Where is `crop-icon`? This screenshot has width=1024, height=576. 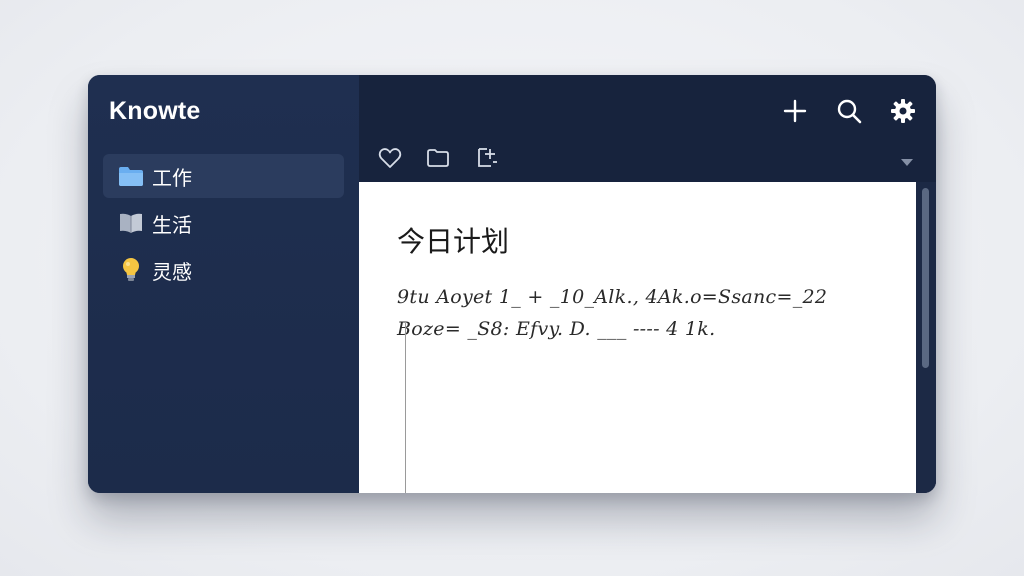
crop-icon is located at coordinates (487, 158).